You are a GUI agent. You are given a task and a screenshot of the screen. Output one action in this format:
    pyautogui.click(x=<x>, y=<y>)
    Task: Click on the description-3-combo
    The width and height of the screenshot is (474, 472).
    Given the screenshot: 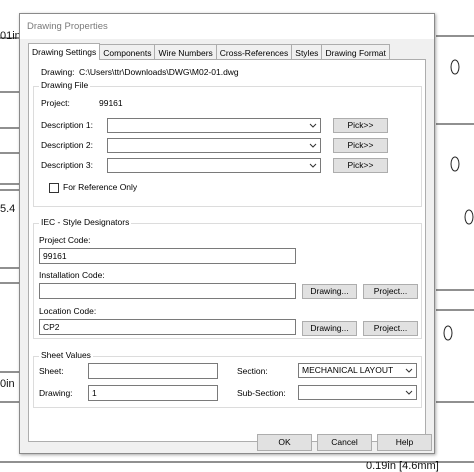 What is the action you would take?
    pyautogui.click(x=214, y=165)
    